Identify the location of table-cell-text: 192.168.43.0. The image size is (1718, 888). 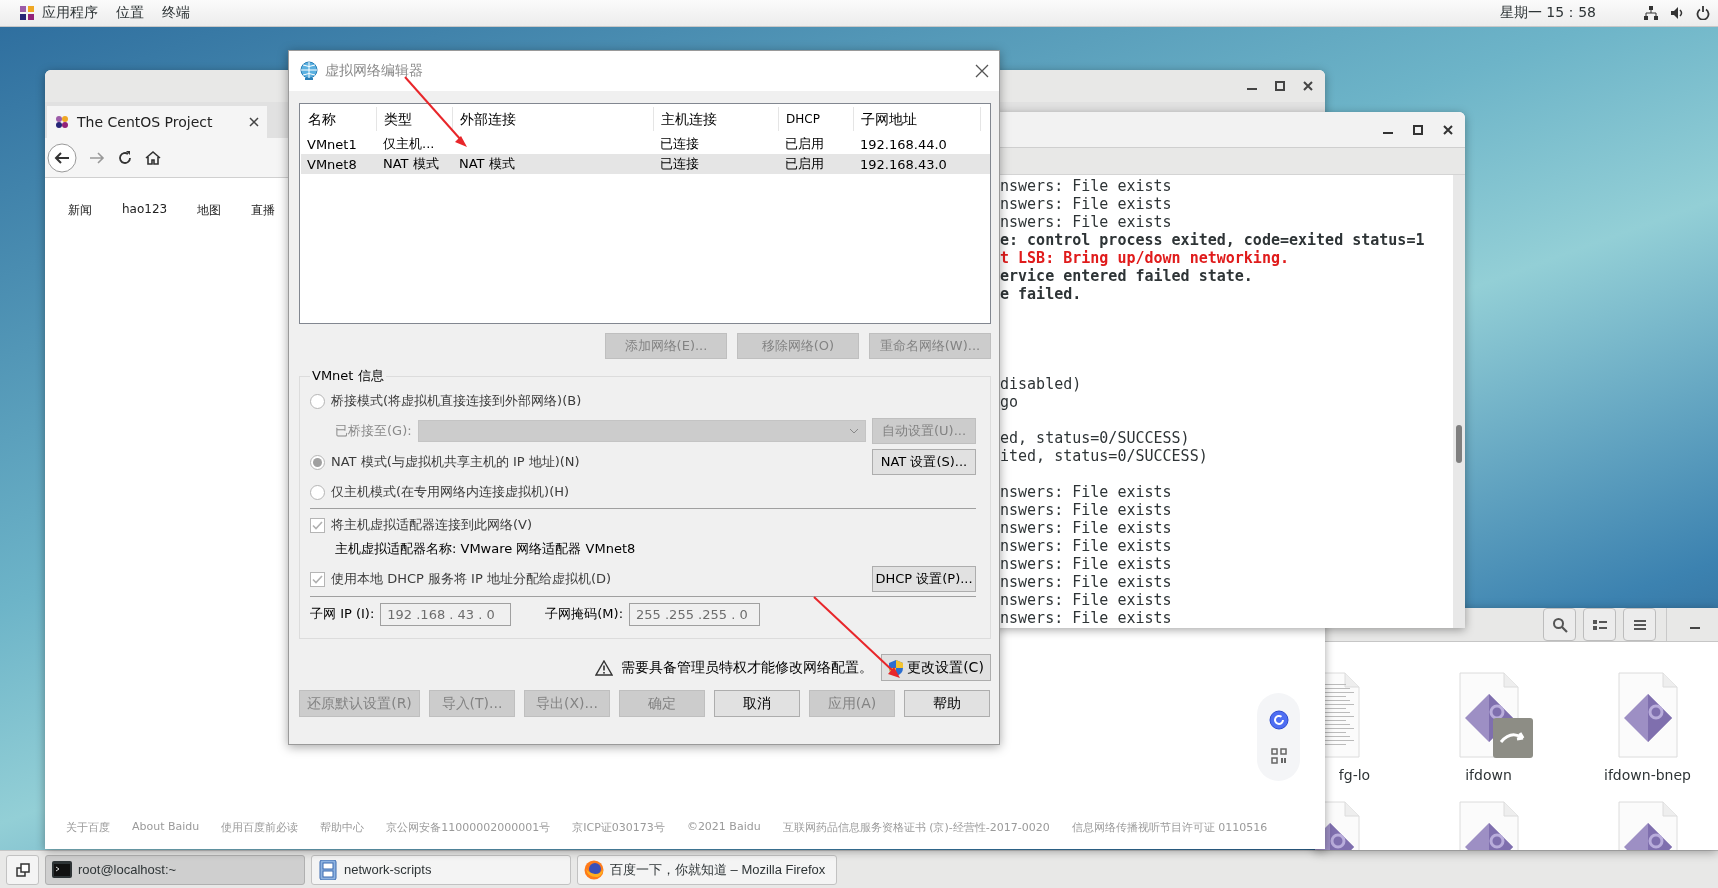
(903, 164).